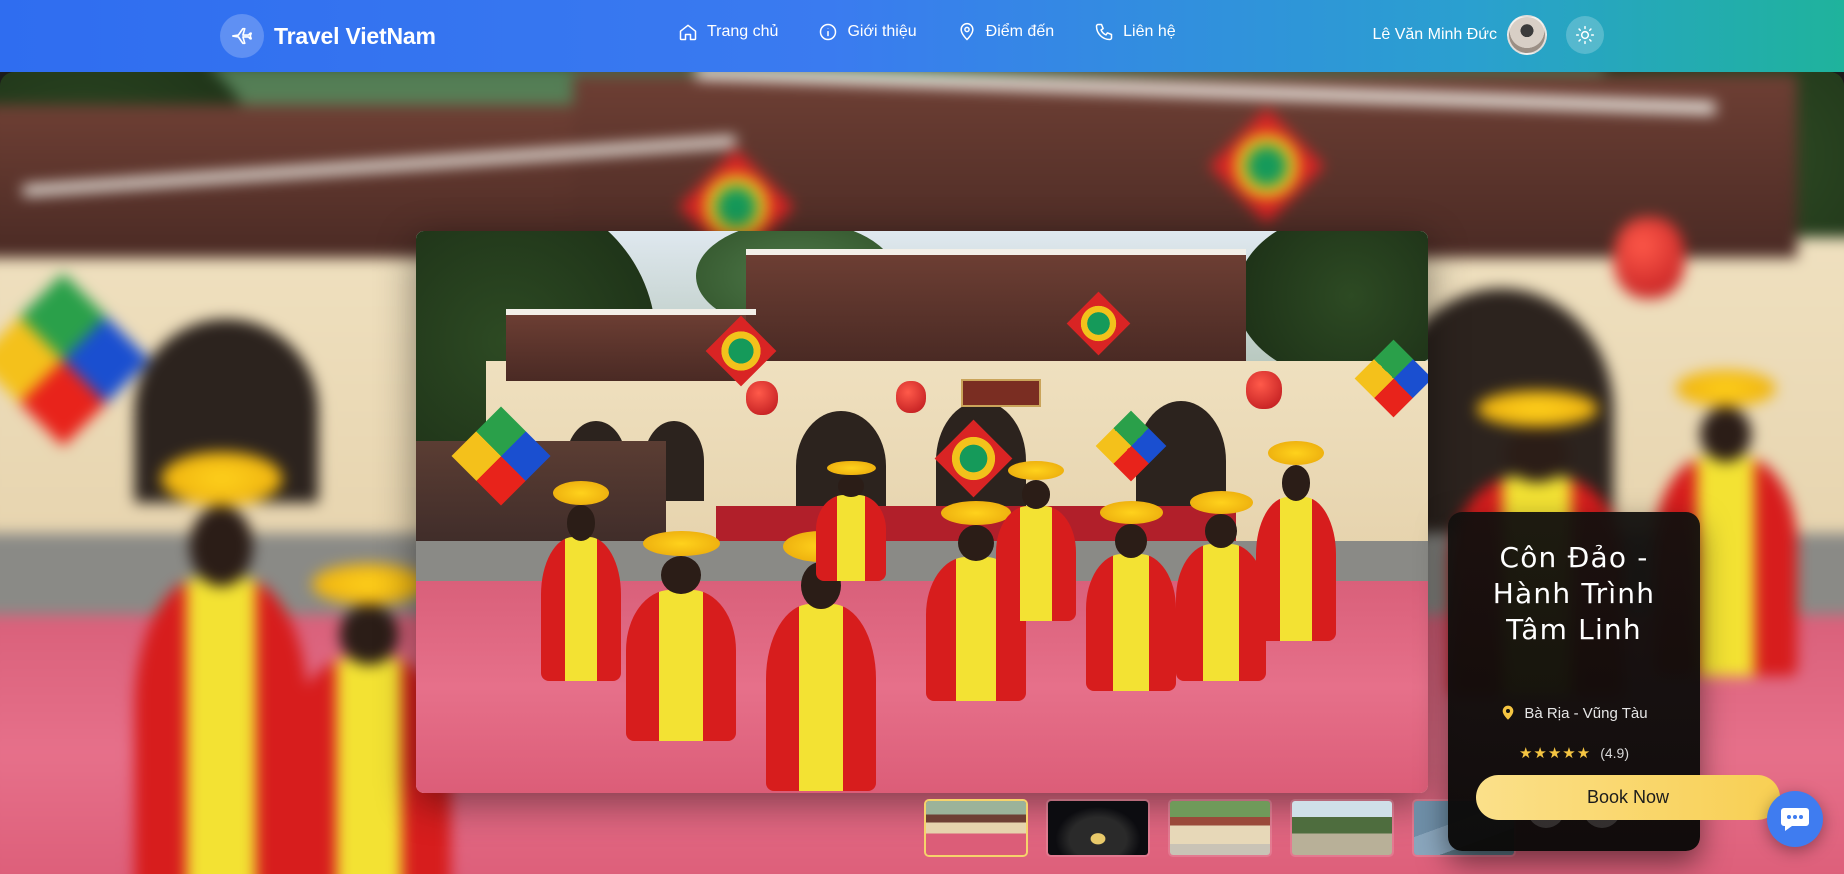 The width and height of the screenshot is (1844, 874). Describe the element at coordinates (1628, 797) in the screenshot. I see `book-now-button: Book Now` at that location.